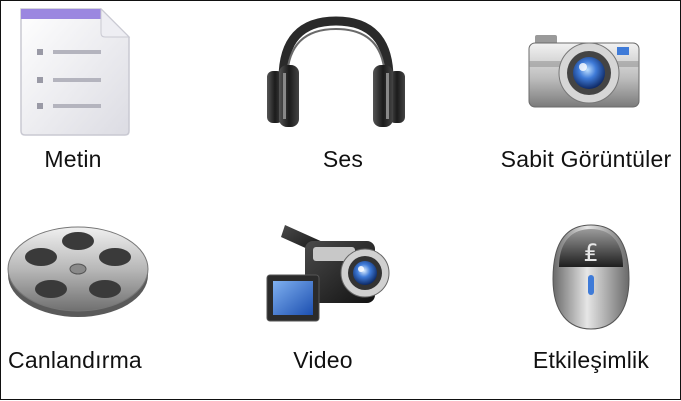 Image resolution: width=681 pixels, height=401 pixels. I want to click on camera-icon, so click(585, 71).